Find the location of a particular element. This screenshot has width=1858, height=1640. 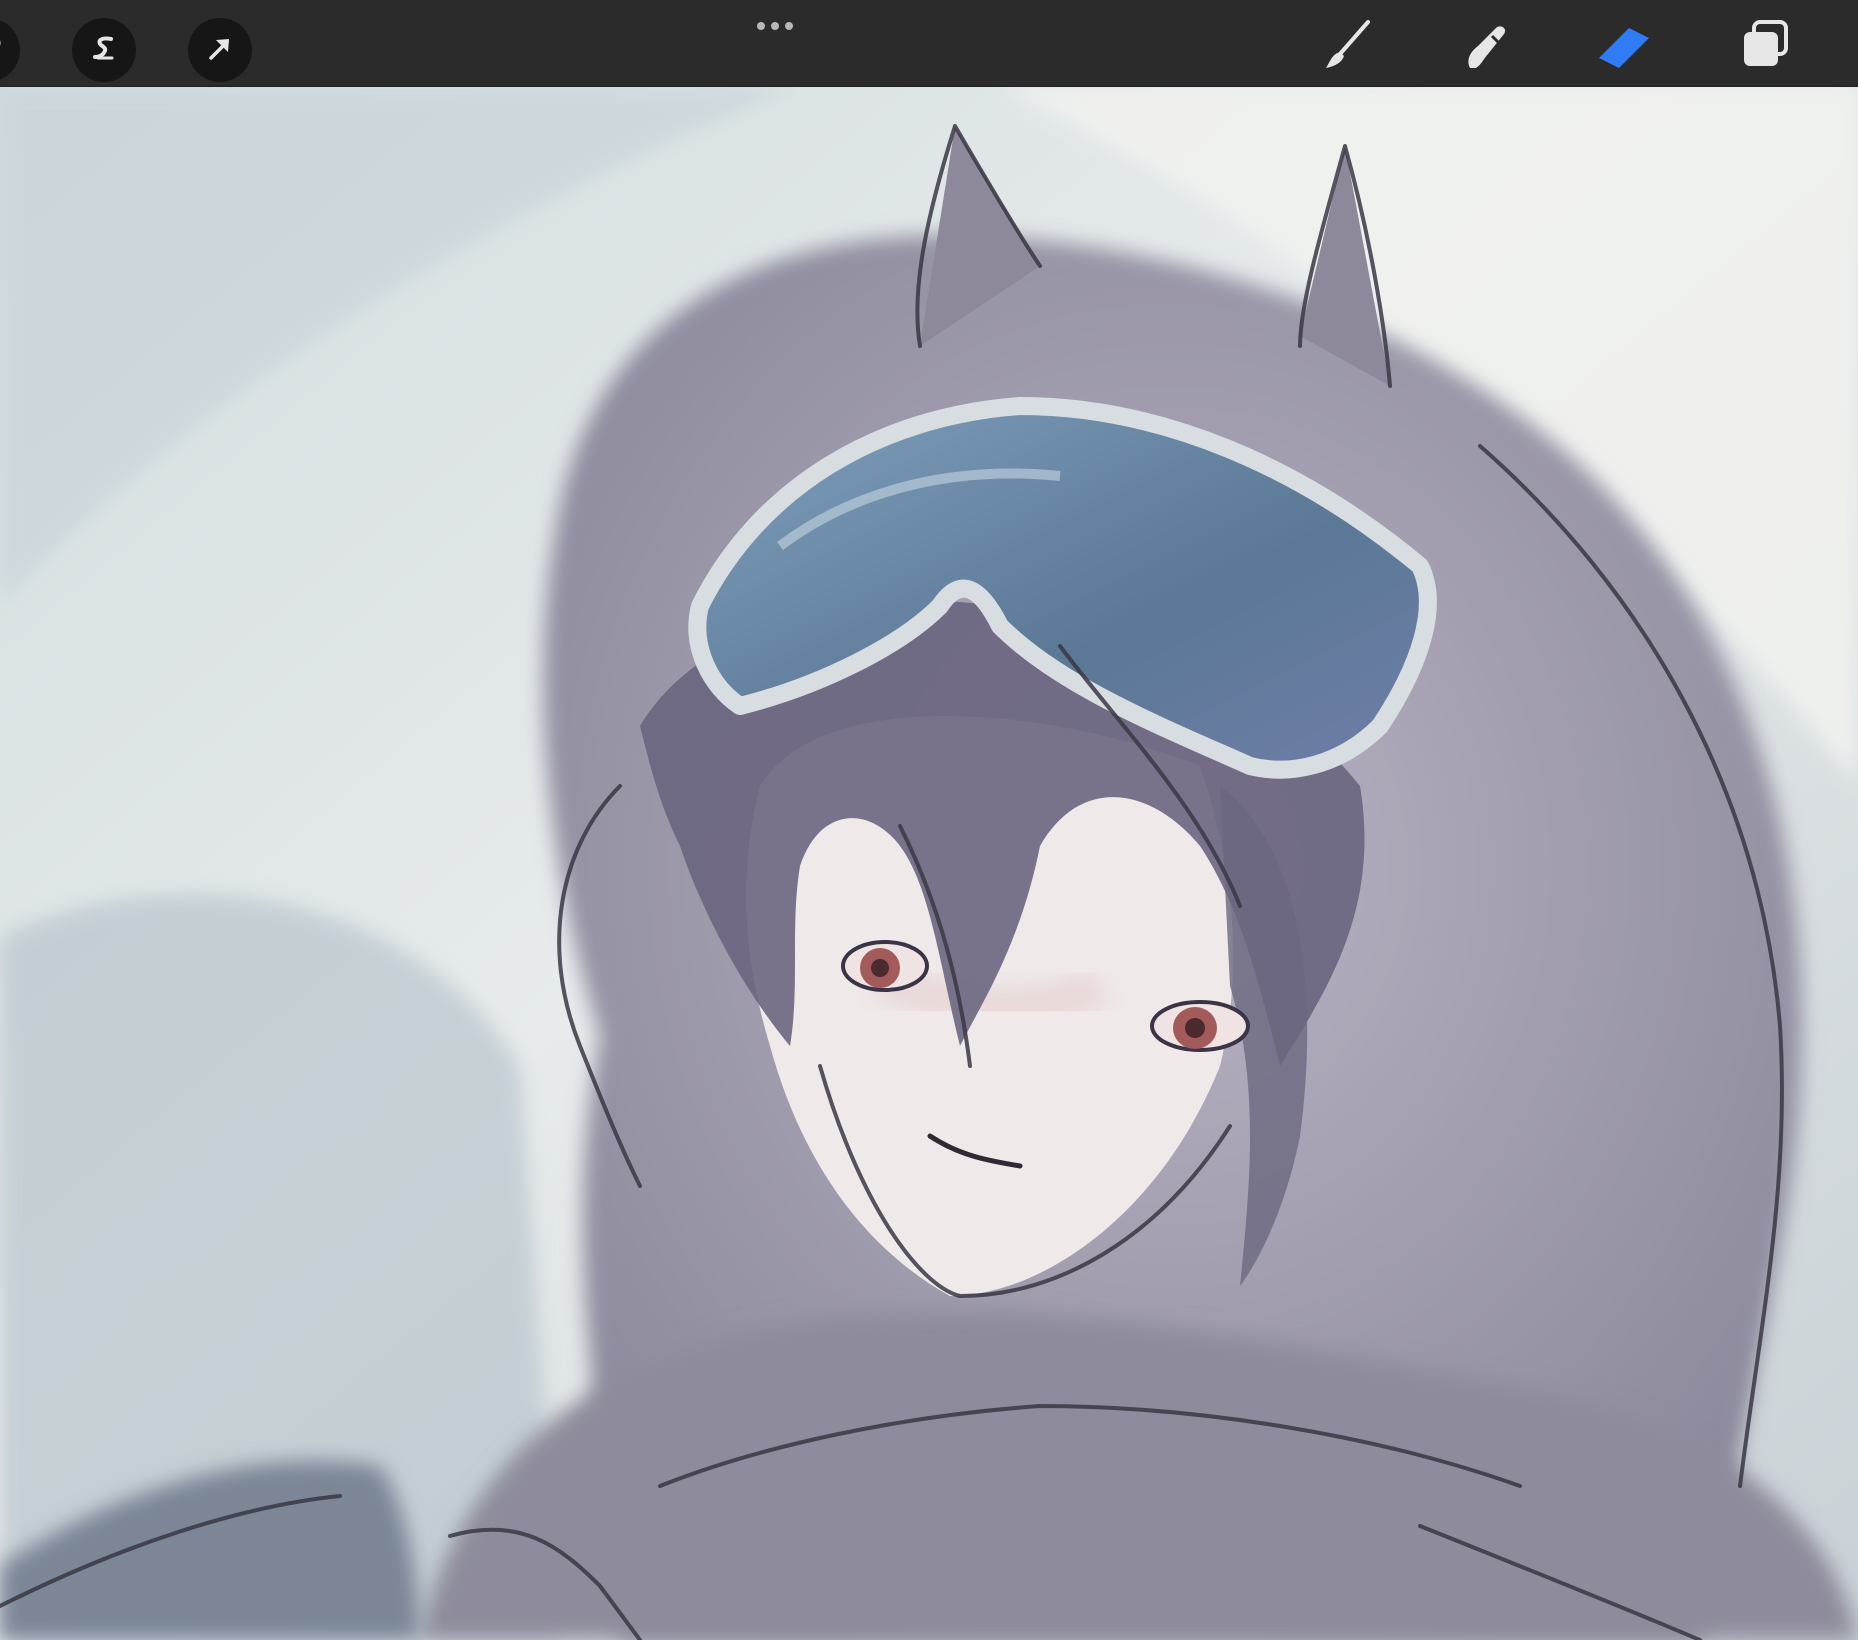

smudge-icon is located at coordinates (1486, 46).